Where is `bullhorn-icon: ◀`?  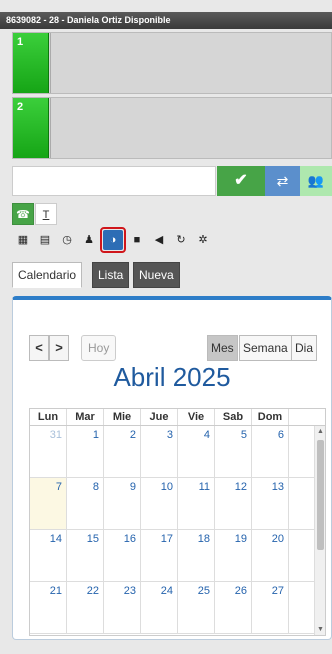 bullhorn-icon: ◀ is located at coordinates (159, 240).